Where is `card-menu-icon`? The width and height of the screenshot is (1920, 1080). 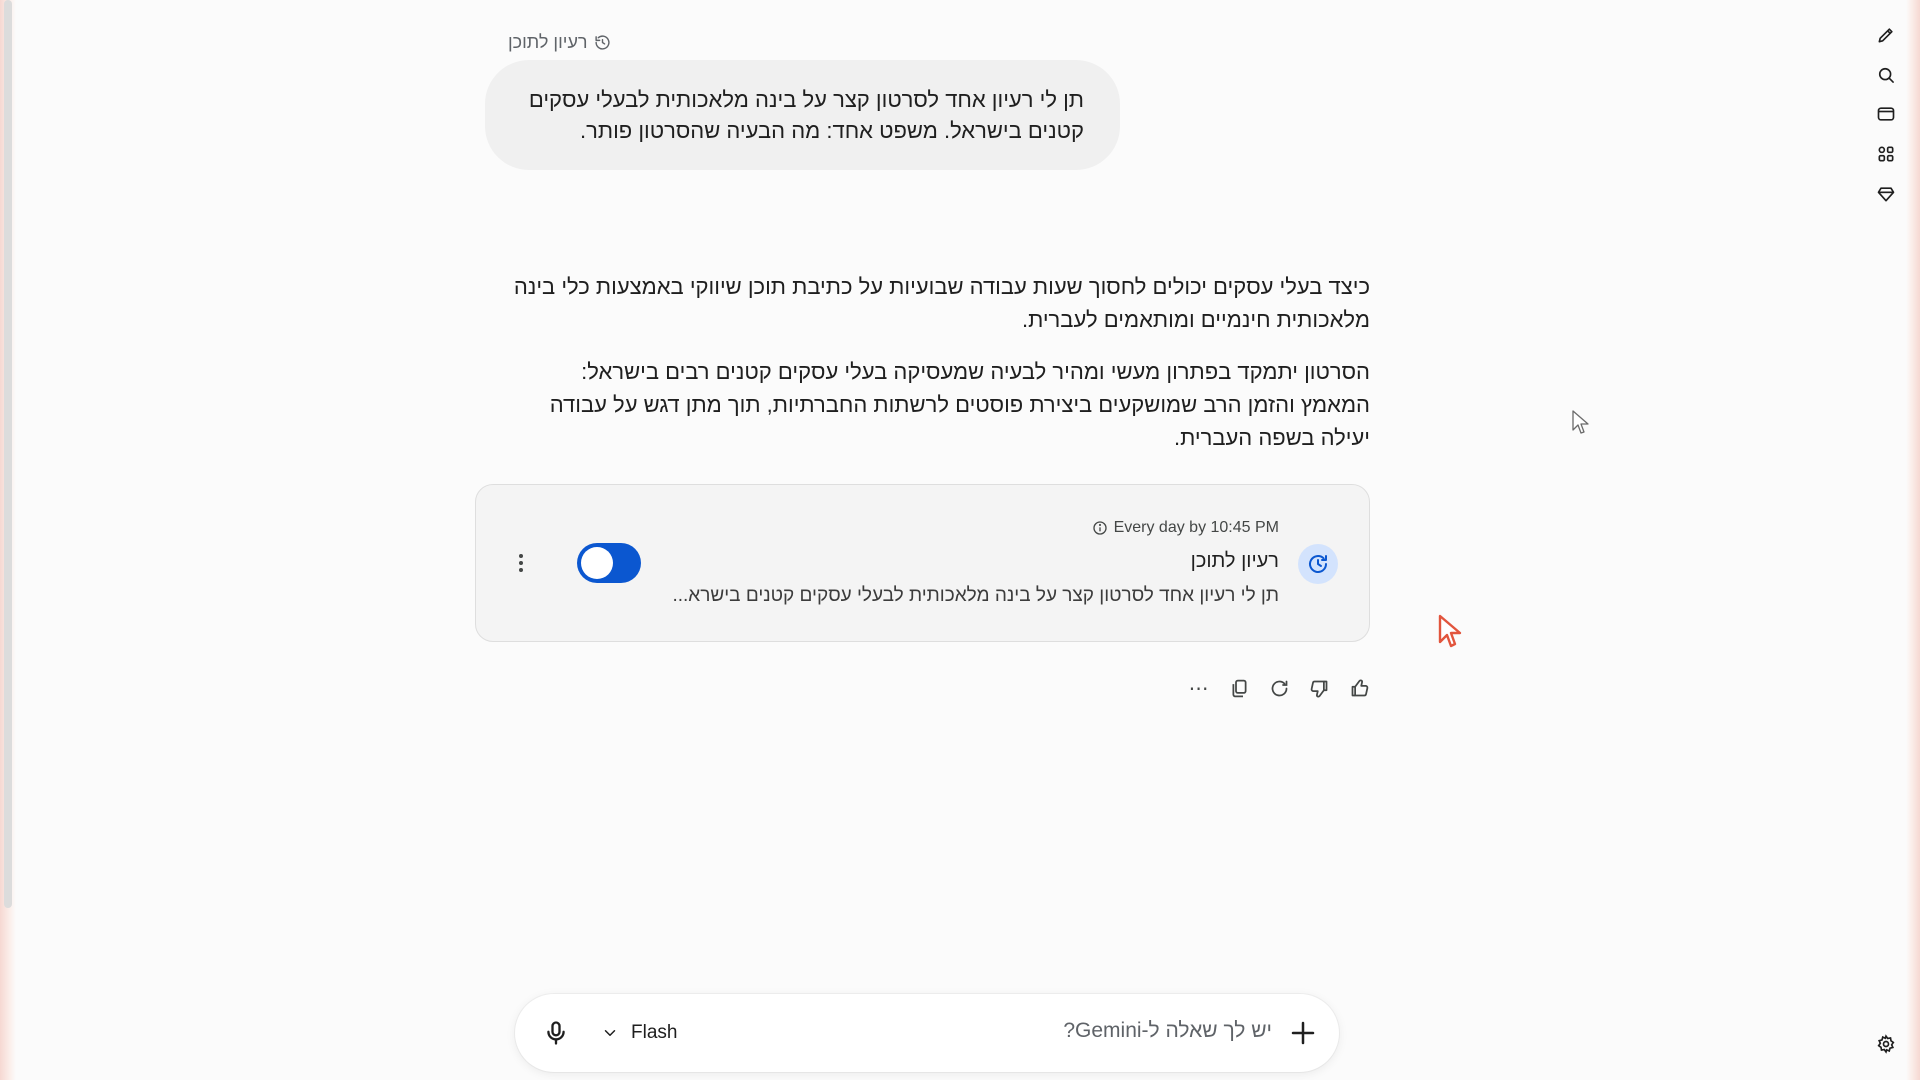
card-menu-icon is located at coordinates (521, 563).